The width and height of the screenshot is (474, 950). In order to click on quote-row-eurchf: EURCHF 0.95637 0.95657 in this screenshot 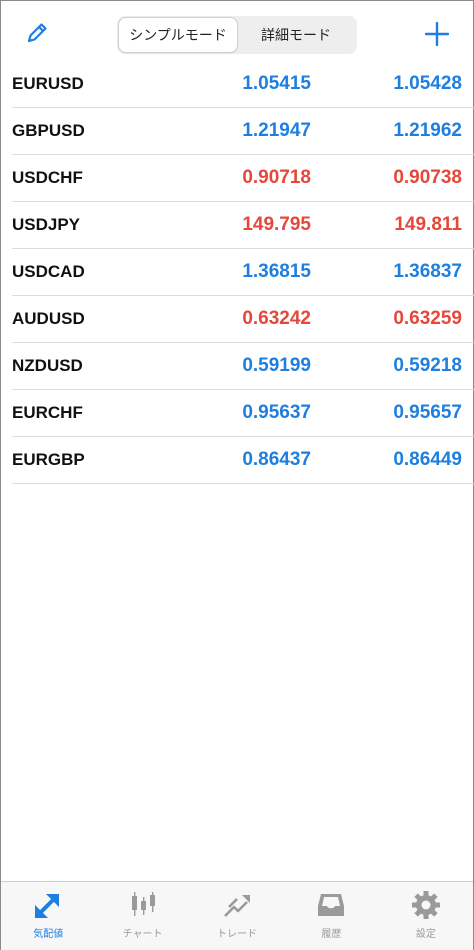, I will do `click(243, 413)`.